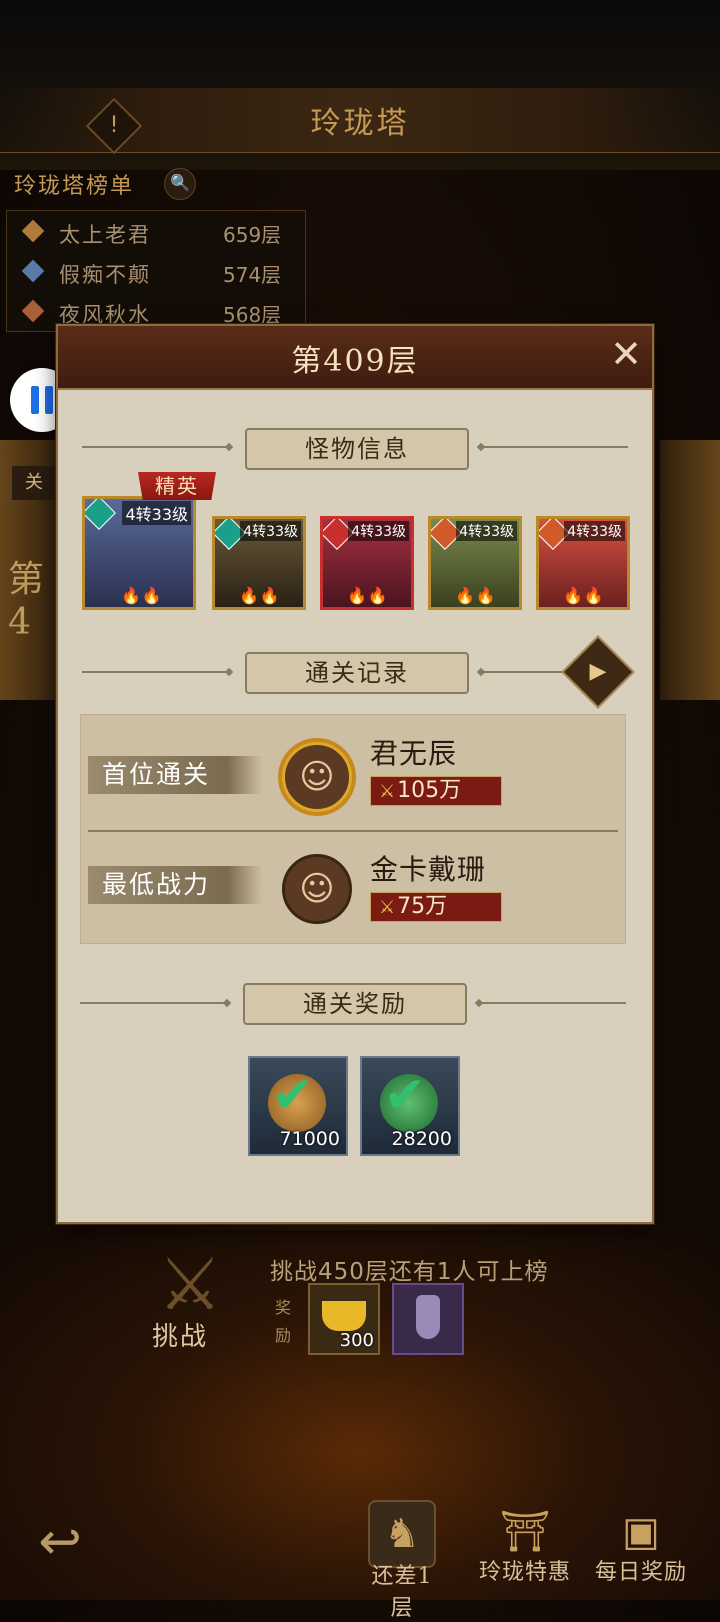  I want to click on leaderboard-floor: 574层, so click(252, 275).